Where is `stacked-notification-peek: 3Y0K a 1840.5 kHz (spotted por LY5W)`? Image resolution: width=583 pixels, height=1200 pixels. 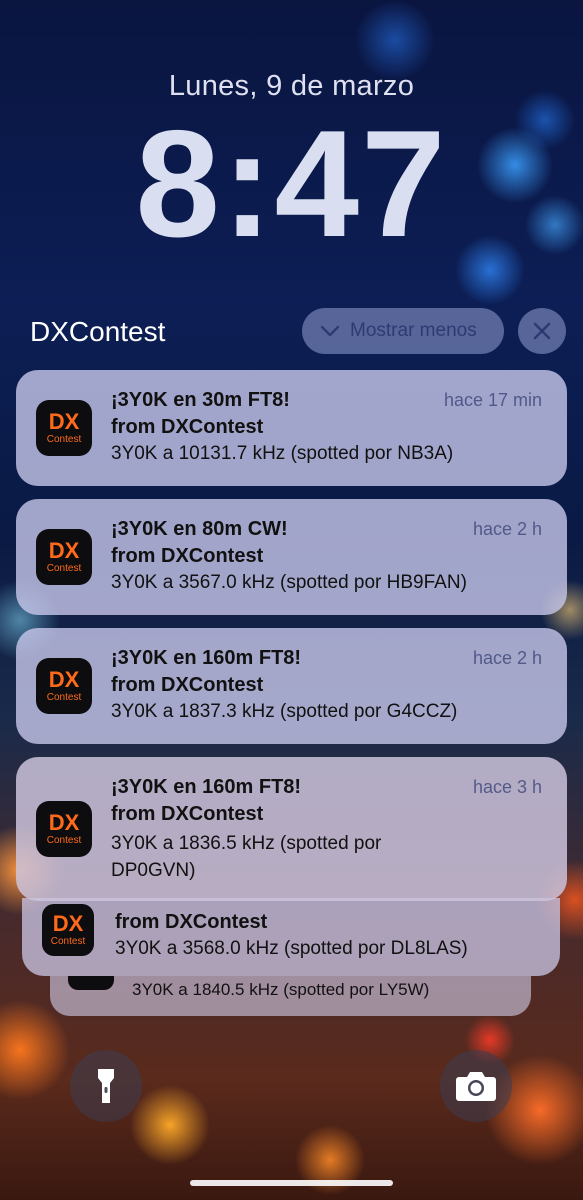
stacked-notification-peek: 3Y0K a 1840.5 kHz (spotted por LY5W) is located at coordinates (290, 996).